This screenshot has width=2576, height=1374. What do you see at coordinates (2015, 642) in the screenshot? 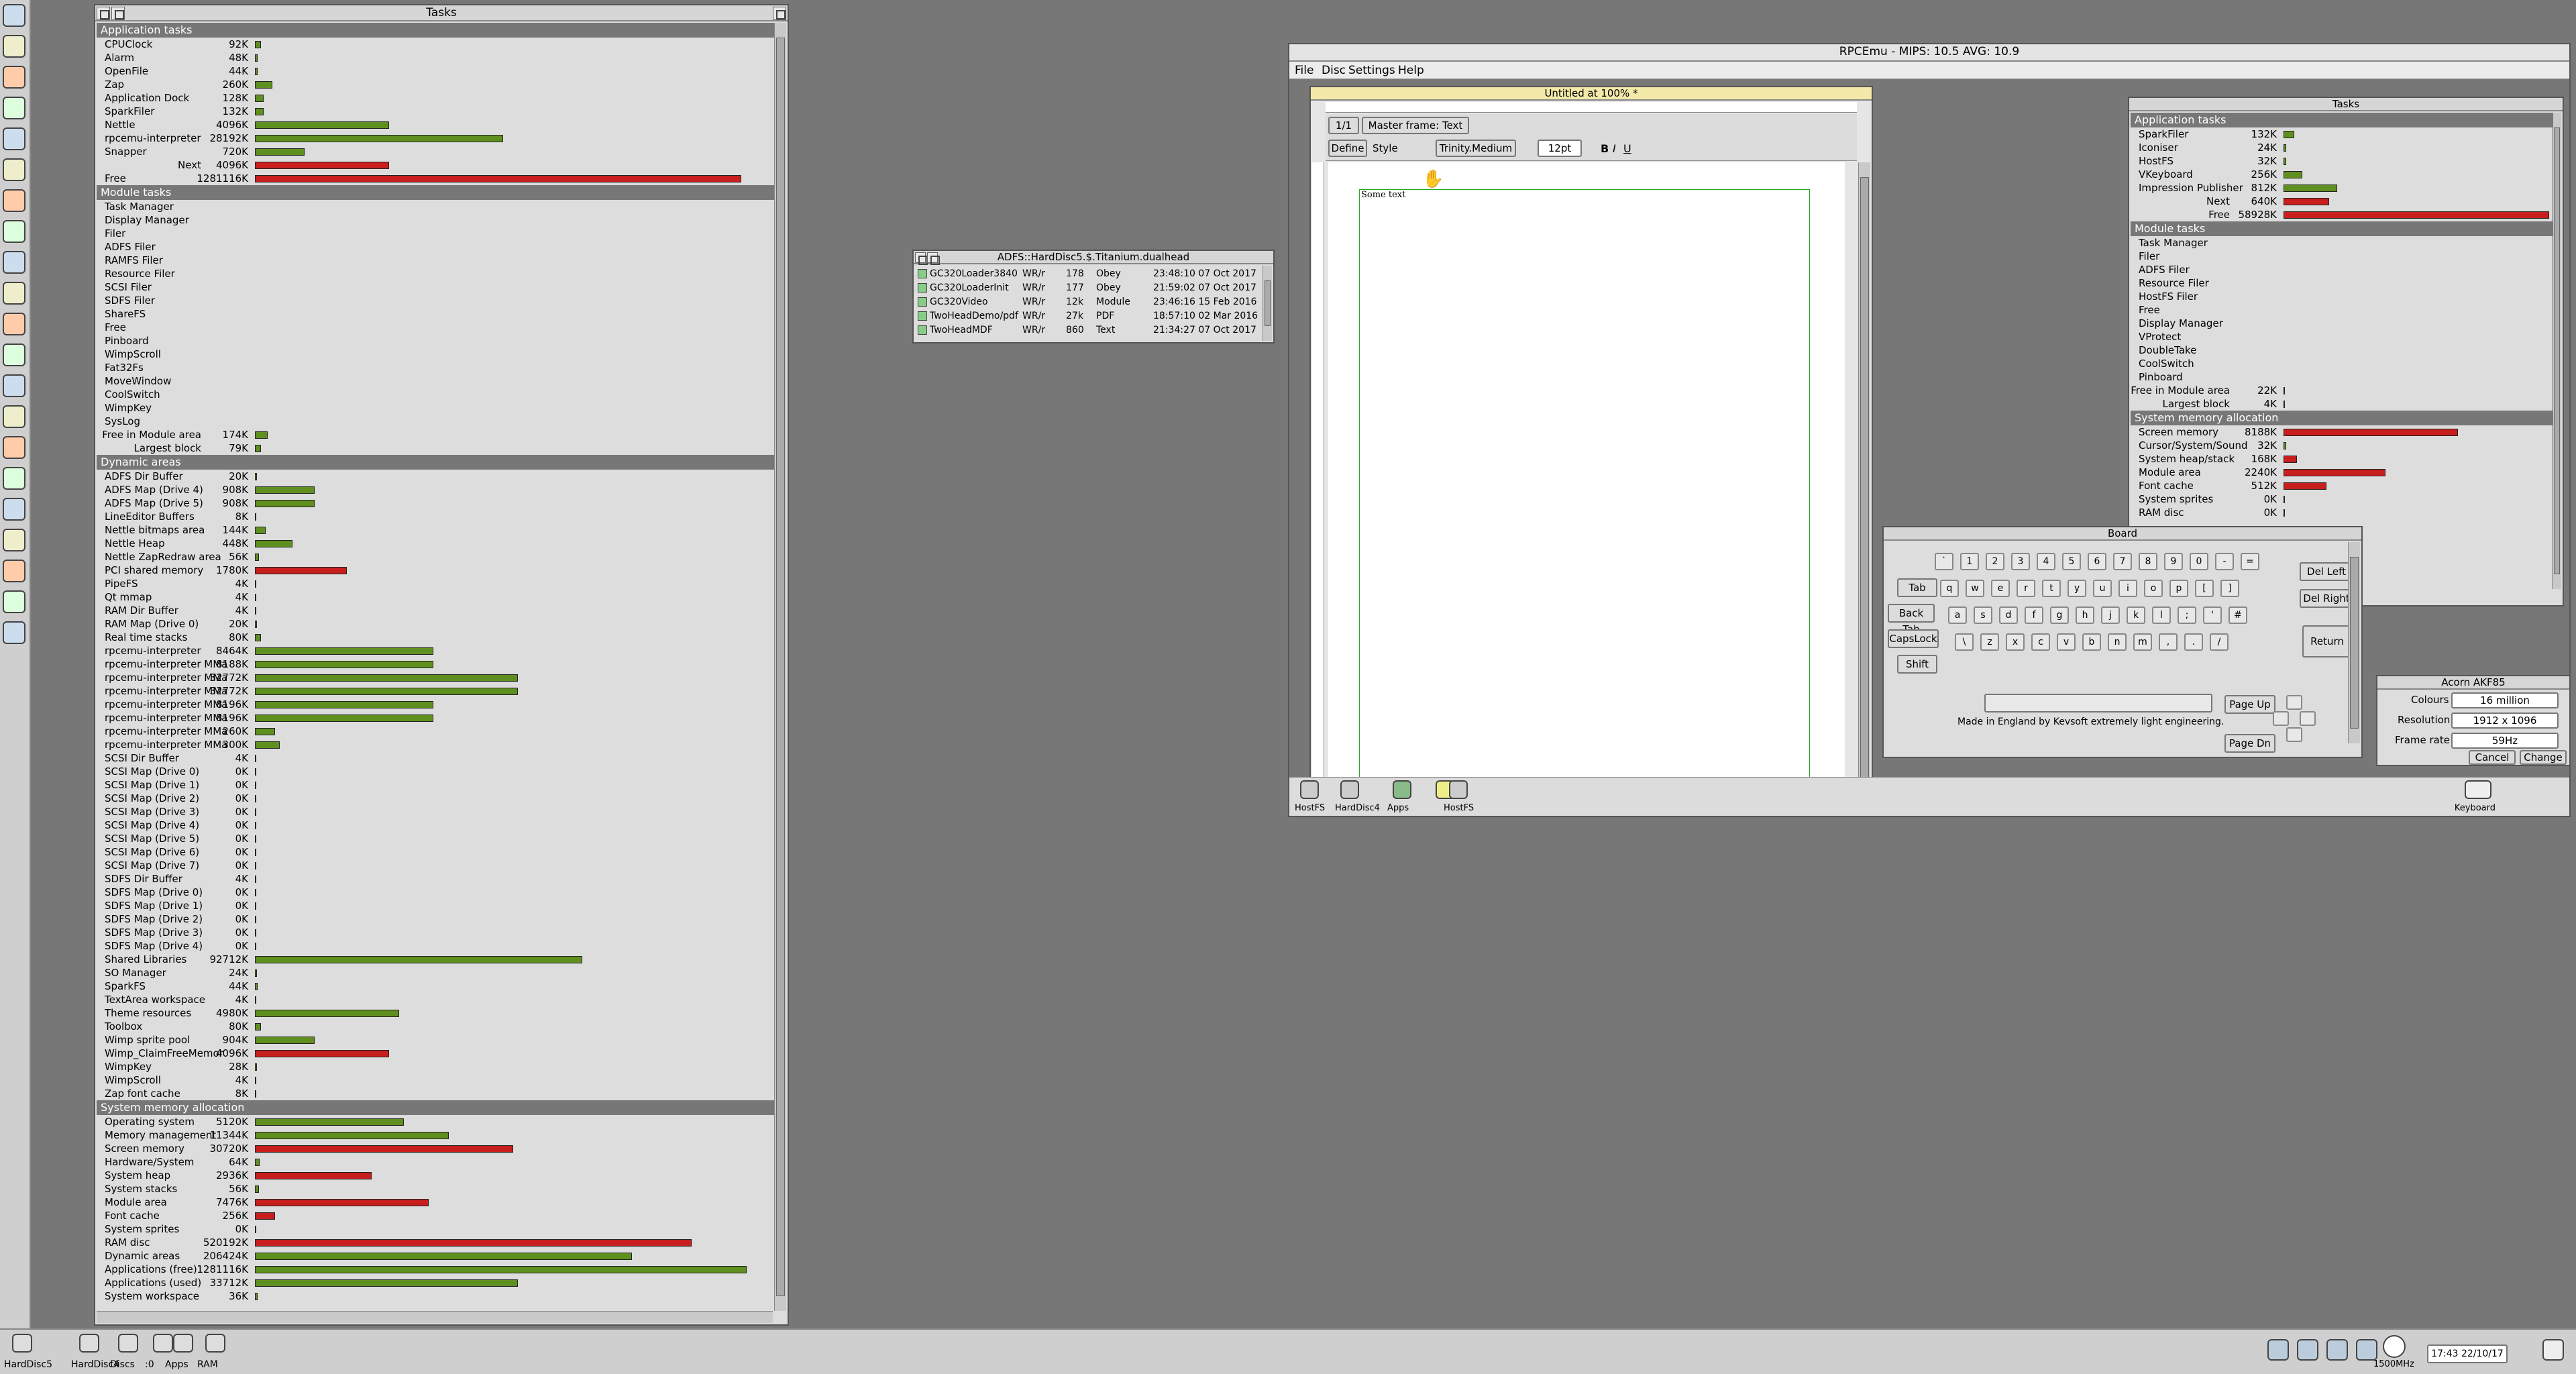
I see `key-x: x` at bounding box center [2015, 642].